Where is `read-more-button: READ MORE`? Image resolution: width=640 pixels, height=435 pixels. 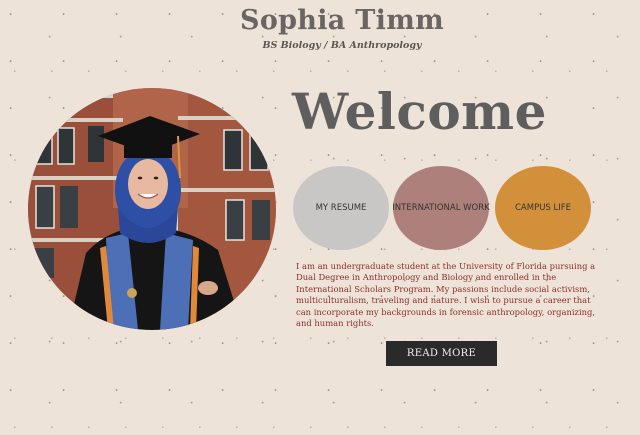
read-more-button: READ MORE is located at coordinates (441, 353).